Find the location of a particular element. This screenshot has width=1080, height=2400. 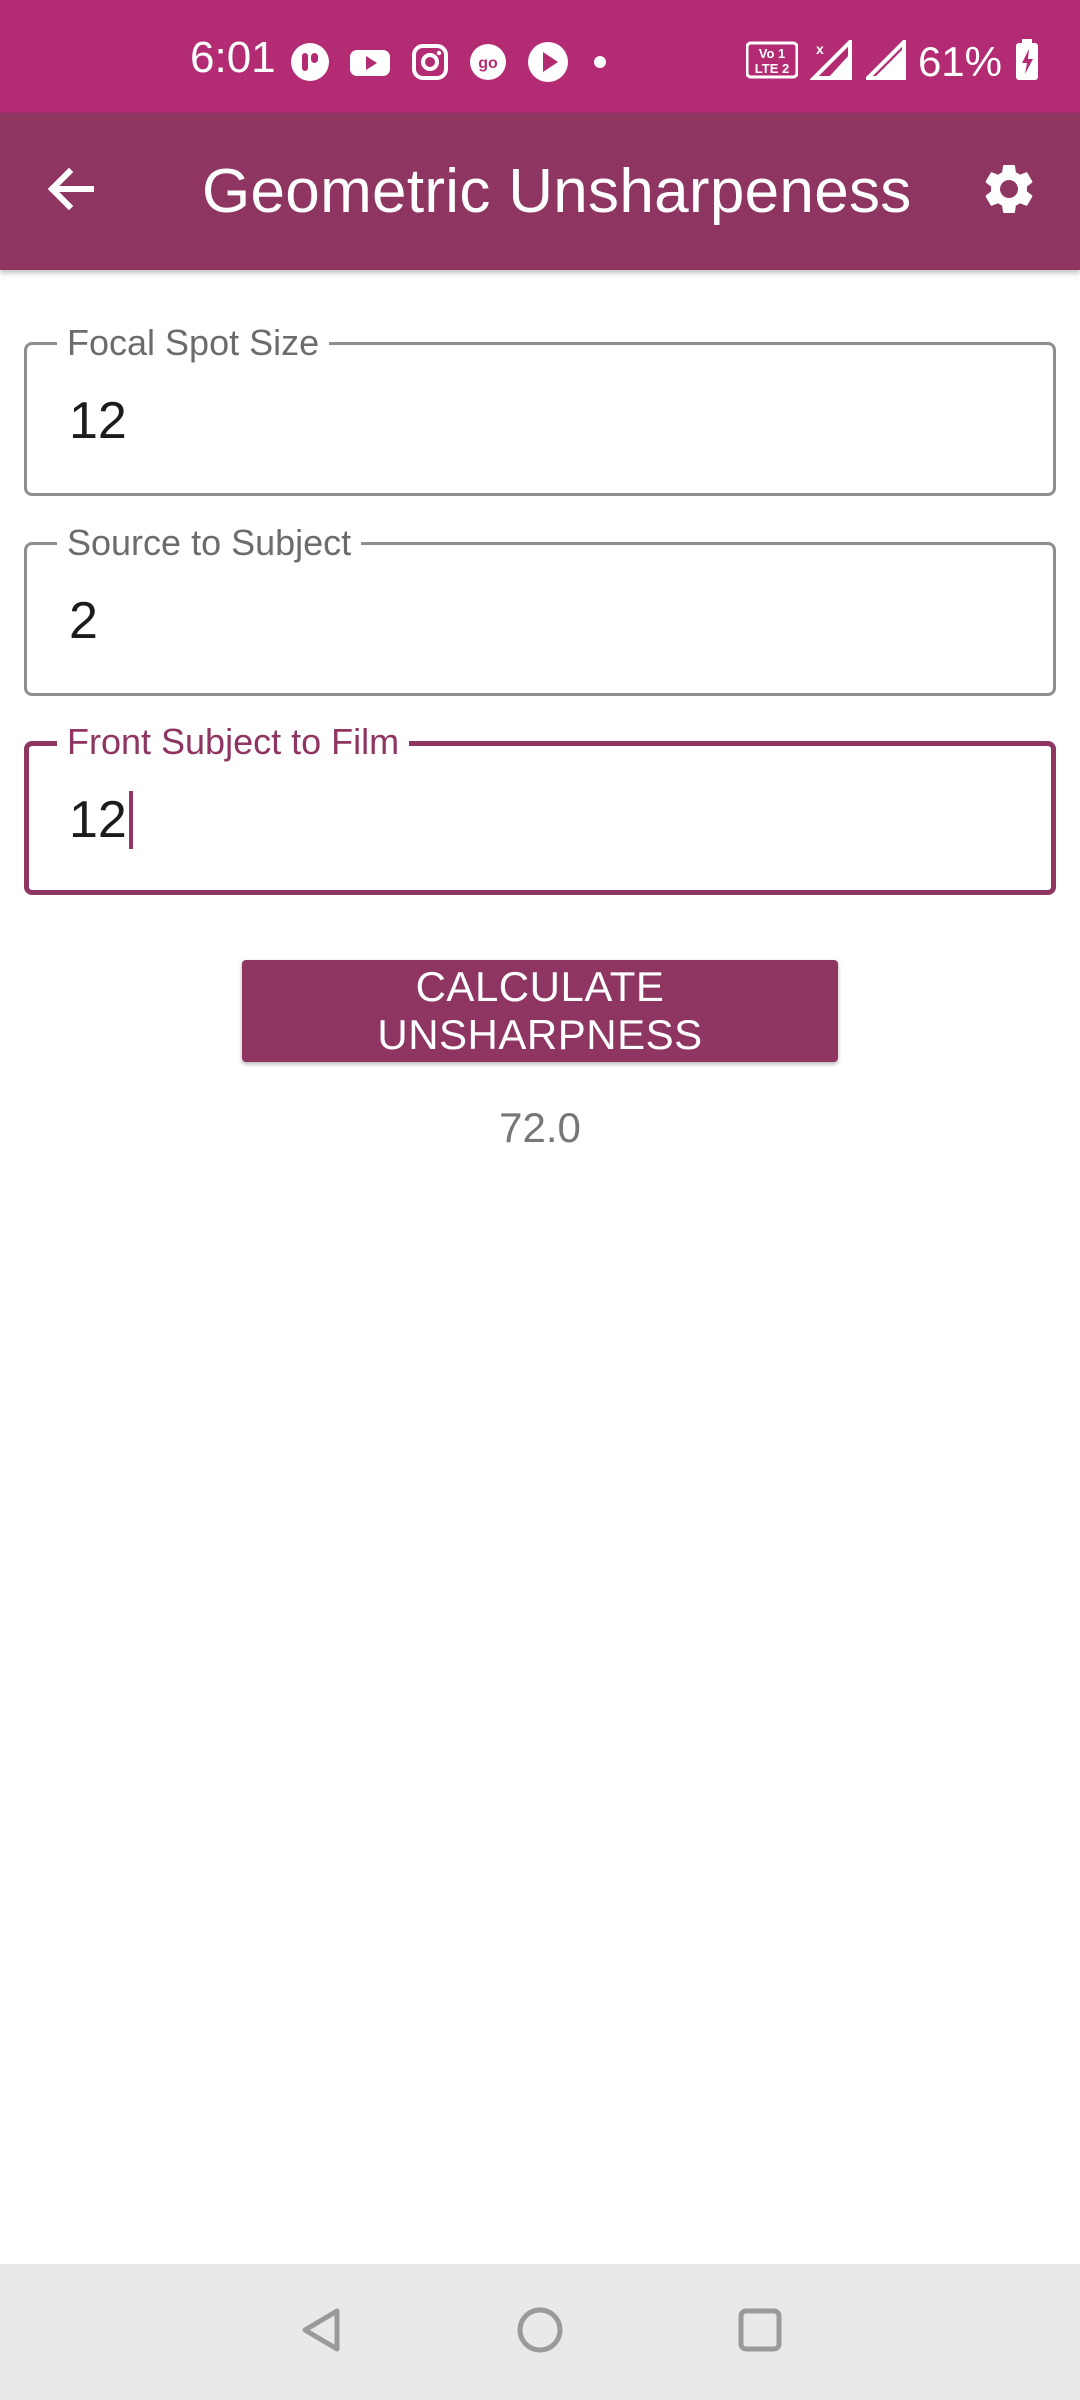

volte-icon: Vo 1 LTE 2 is located at coordinates (772, 62).